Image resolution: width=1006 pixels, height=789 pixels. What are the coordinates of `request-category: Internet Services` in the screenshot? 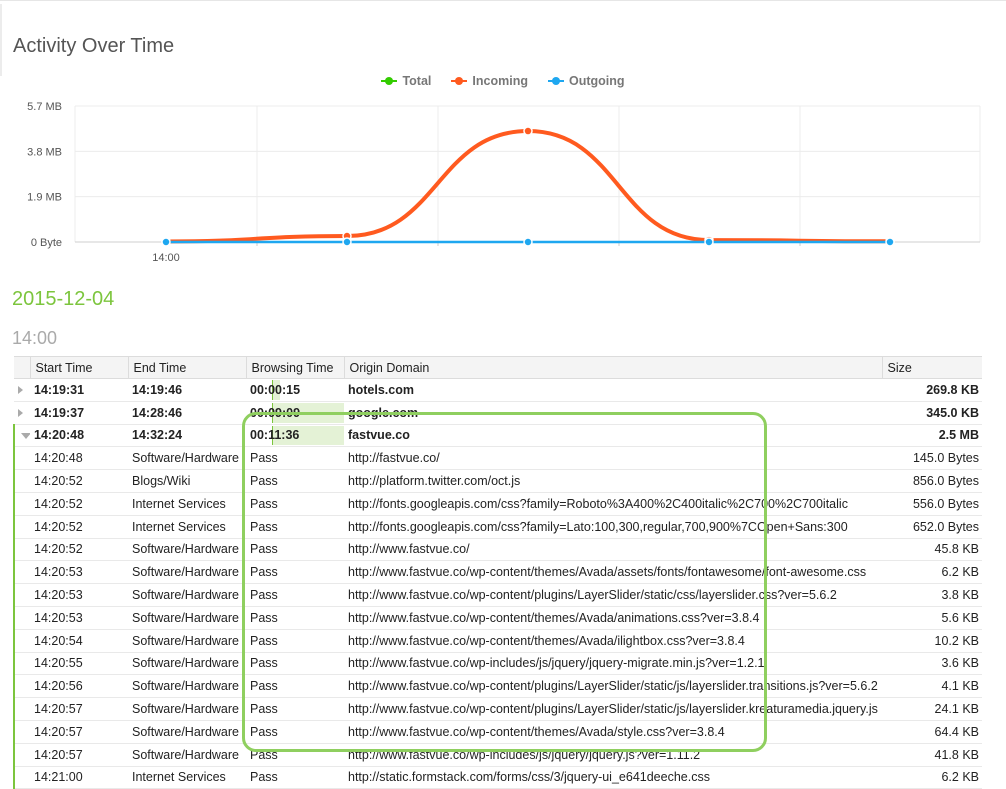 It's located at (187, 504).